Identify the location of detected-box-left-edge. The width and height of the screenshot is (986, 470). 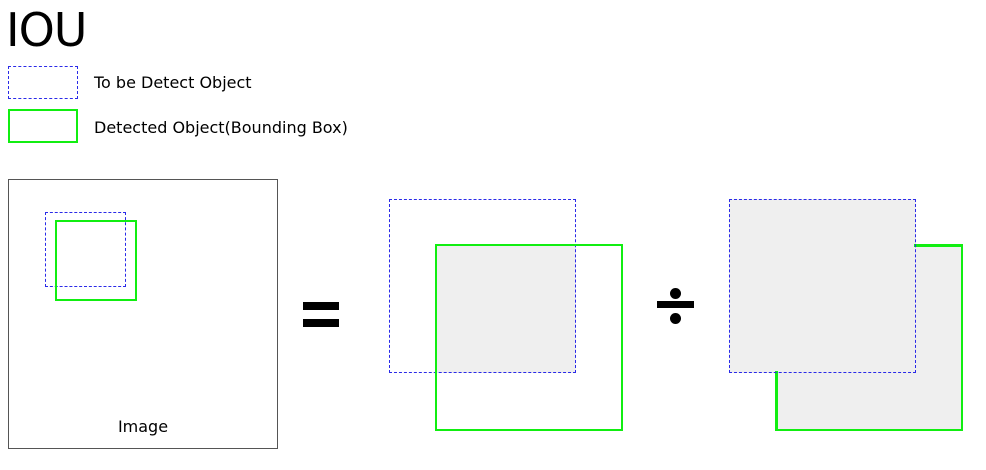
(776, 401).